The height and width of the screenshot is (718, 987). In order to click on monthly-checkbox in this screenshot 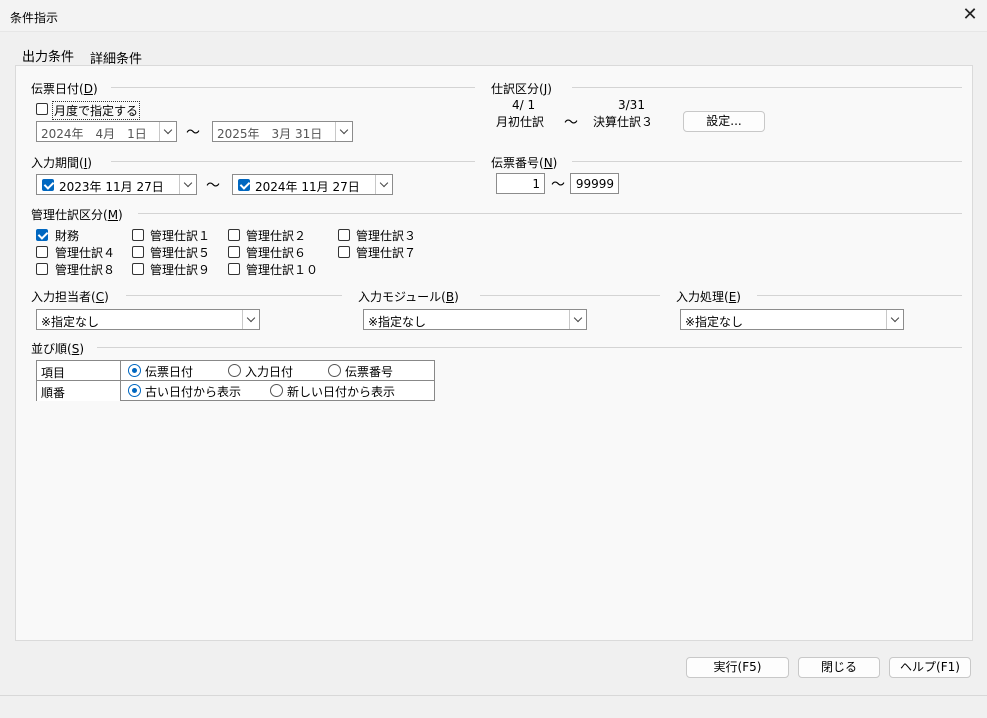, I will do `click(42, 109)`.